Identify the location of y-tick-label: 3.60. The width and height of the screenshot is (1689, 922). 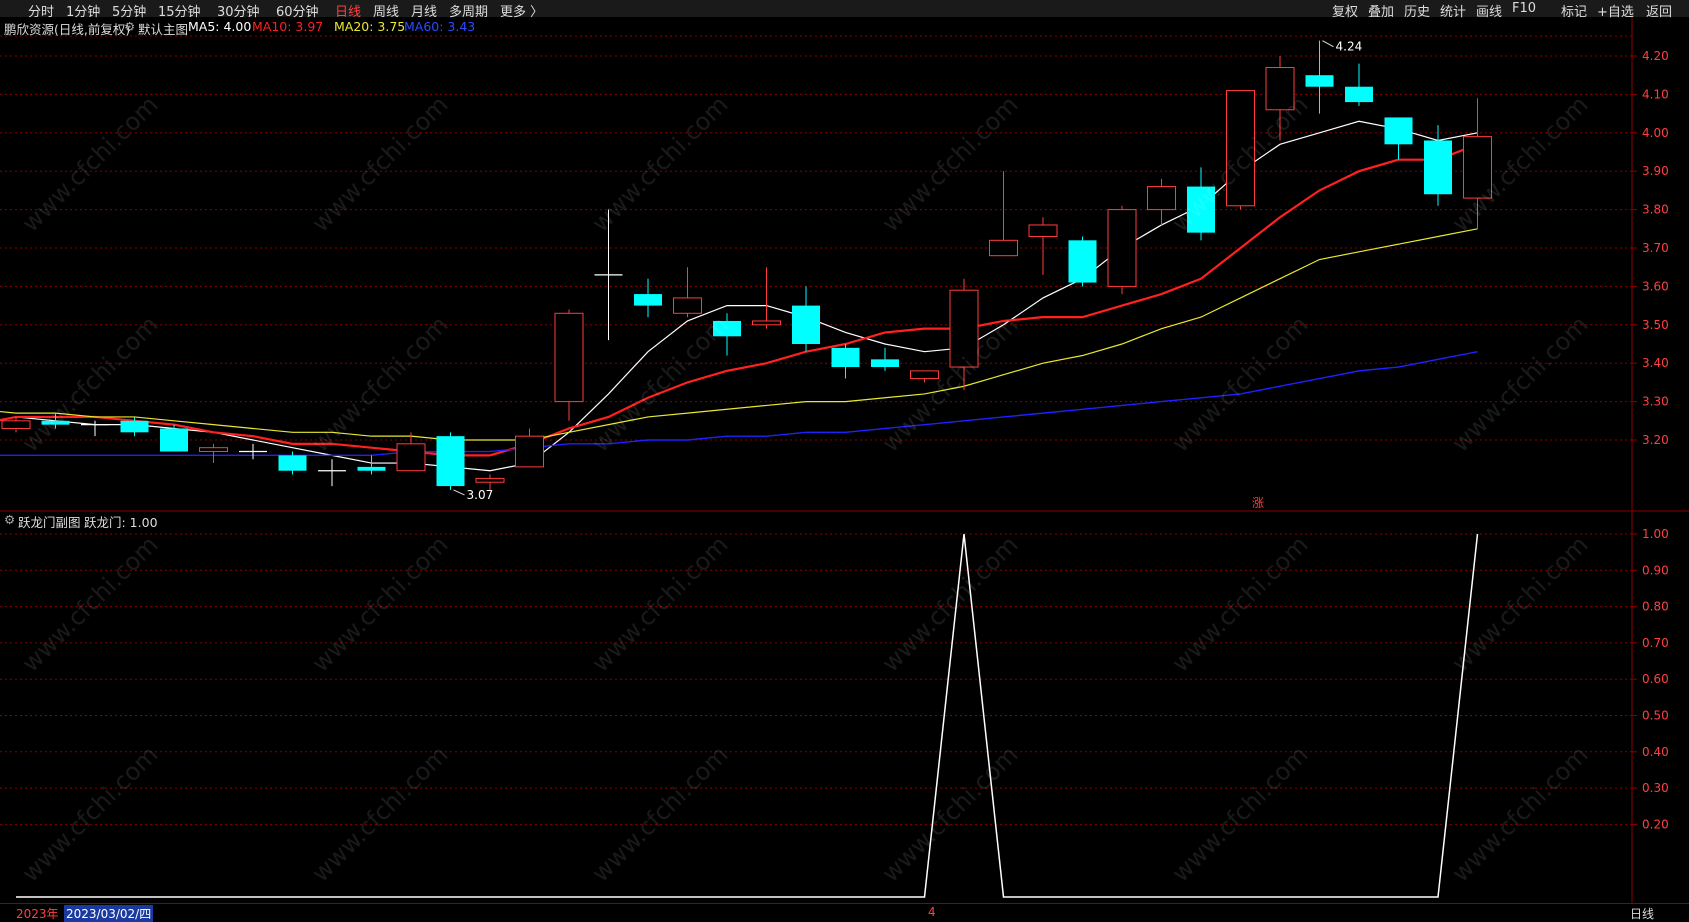
(1655, 286).